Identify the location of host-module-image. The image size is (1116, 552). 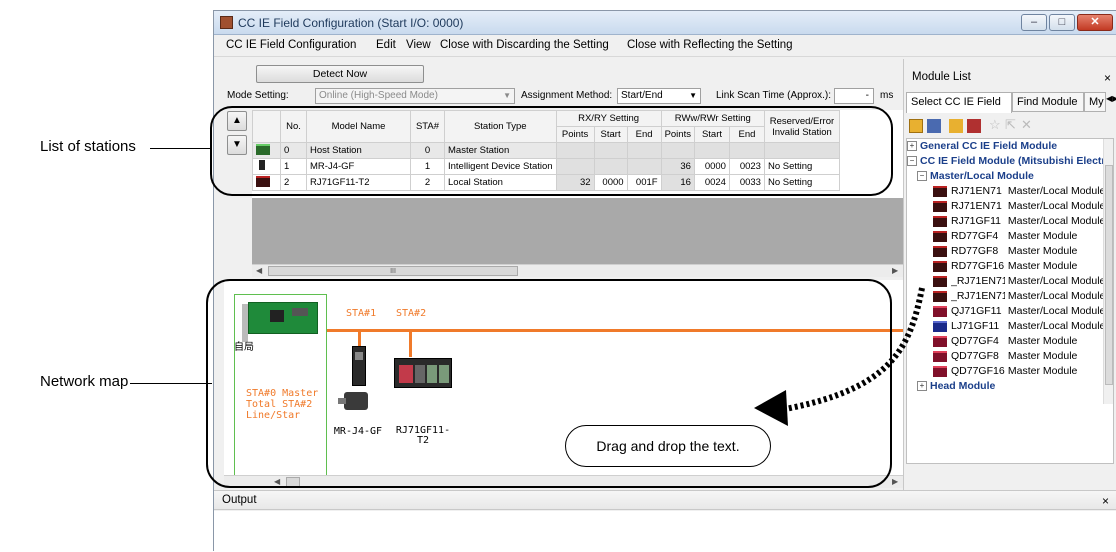
(280, 321).